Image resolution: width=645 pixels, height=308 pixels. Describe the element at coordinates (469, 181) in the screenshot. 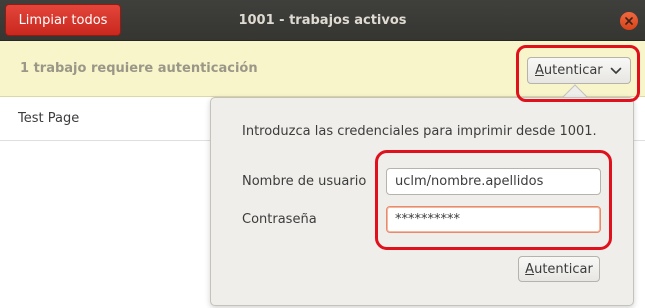

I see `username-value: uclm/nombre.apellidos` at that location.